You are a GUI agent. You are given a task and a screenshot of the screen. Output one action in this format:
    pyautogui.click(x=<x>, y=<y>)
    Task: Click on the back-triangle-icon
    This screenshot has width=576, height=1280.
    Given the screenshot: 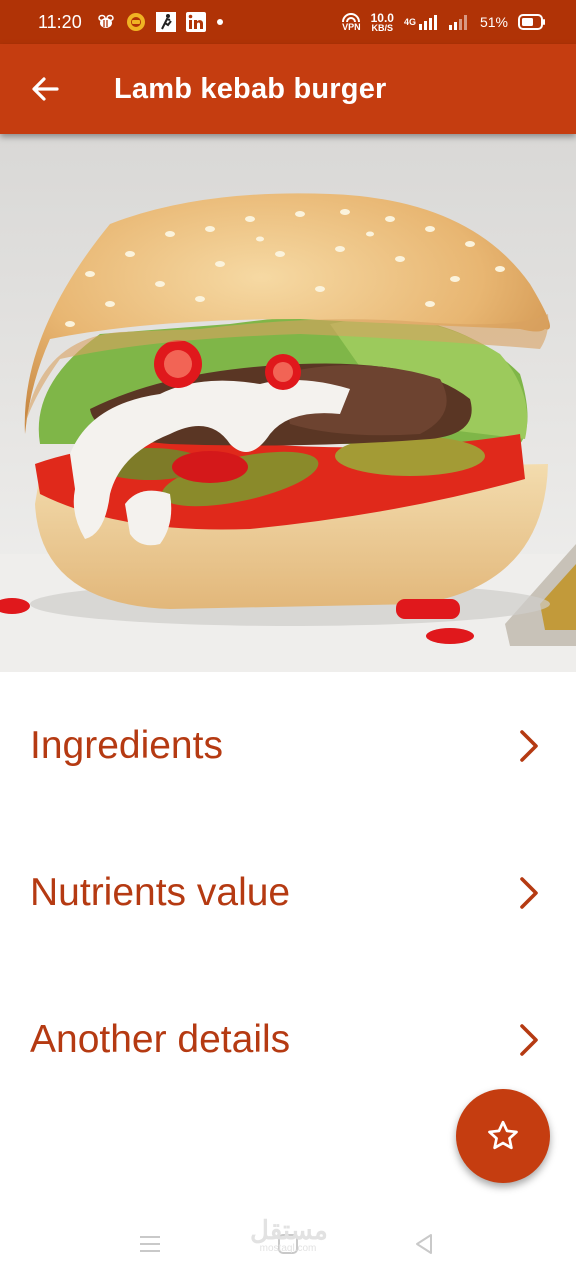 What is the action you would take?
    pyautogui.click(x=424, y=1244)
    